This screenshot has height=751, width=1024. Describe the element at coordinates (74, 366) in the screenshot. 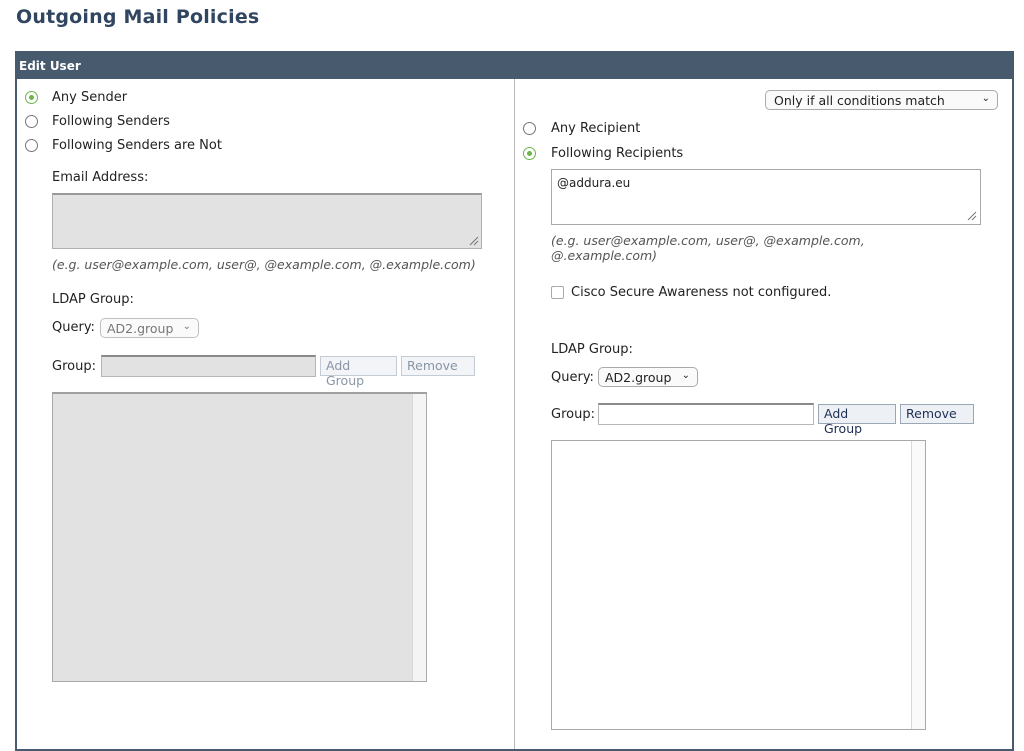

I see `sender-group-label: Group:` at that location.